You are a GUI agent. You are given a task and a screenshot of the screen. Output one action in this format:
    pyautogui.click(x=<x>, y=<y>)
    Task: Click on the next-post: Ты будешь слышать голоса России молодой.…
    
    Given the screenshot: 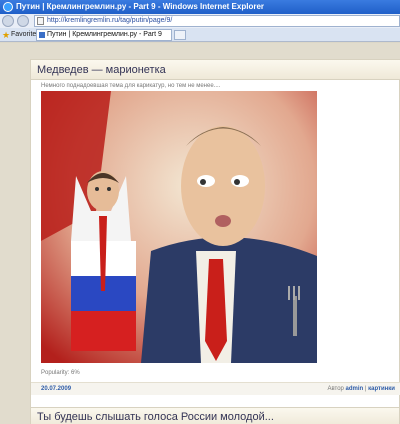 What is the action you would take?
    pyautogui.click(x=215, y=415)
    